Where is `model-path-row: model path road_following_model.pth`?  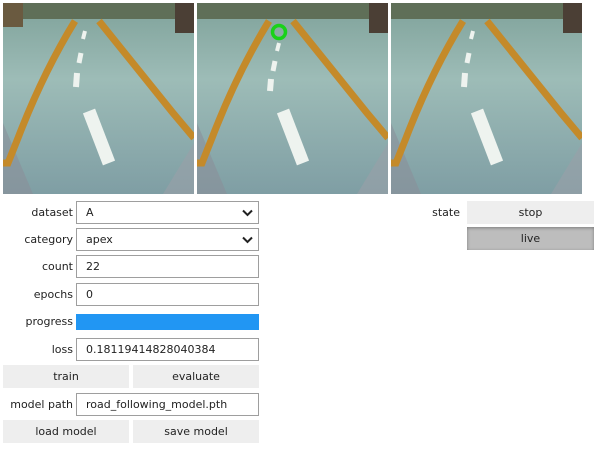 model-path-row: model path road_following_model.pth is located at coordinates (131, 404).